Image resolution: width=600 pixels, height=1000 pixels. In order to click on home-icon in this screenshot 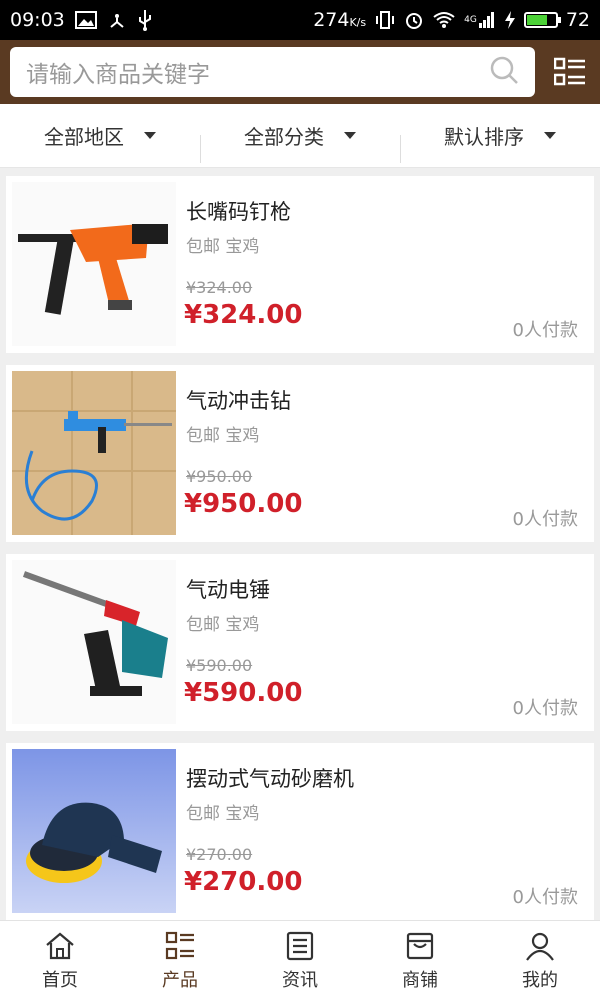, I will do `click(60, 945)`.